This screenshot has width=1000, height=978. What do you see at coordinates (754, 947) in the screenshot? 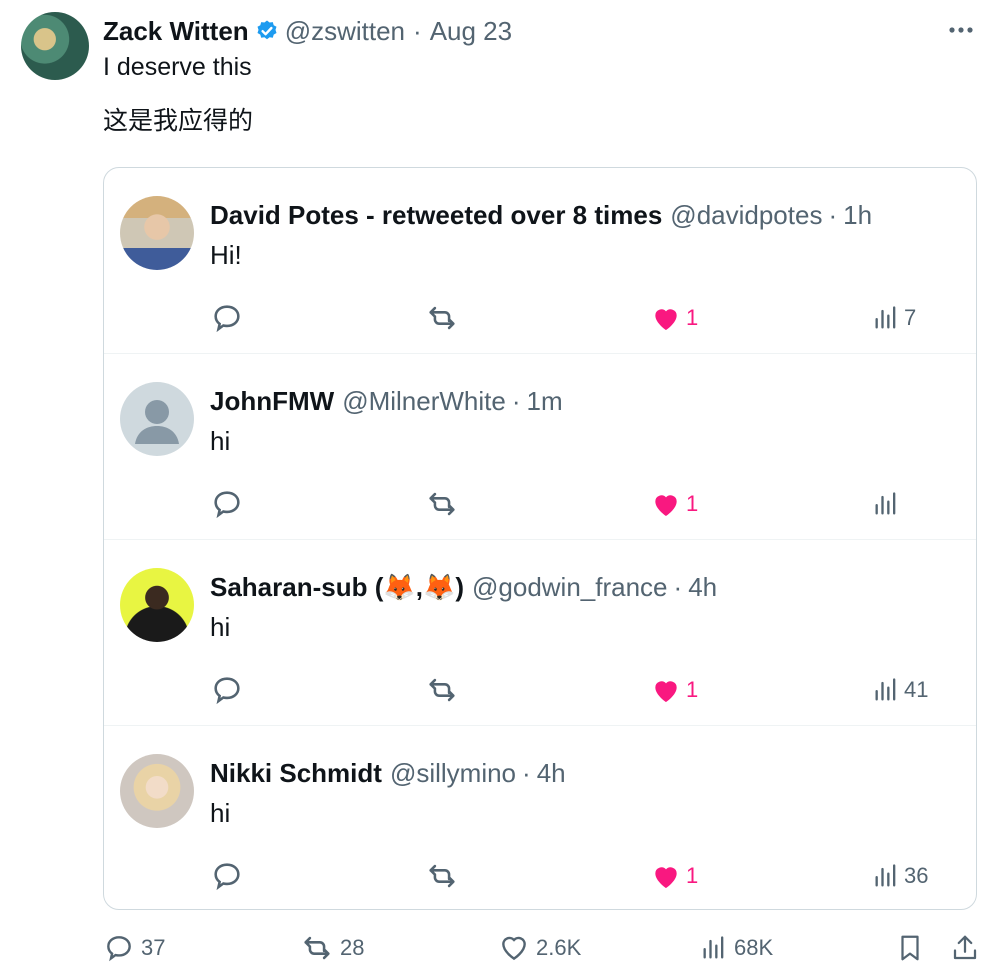
I see `views-count: 68K` at bounding box center [754, 947].